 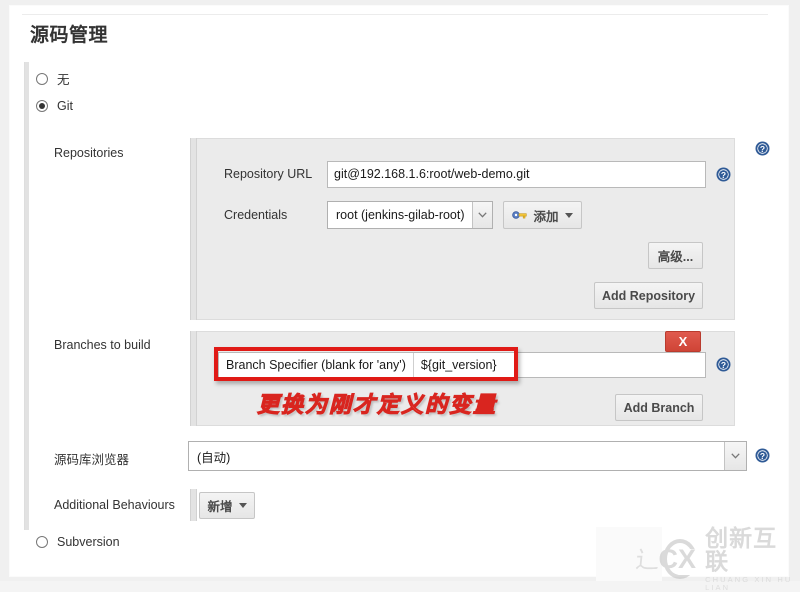 What do you see at coordinates (193, 378) in the screenshot?
I see `branches-panel-tab` at bounding box center [193, 378].